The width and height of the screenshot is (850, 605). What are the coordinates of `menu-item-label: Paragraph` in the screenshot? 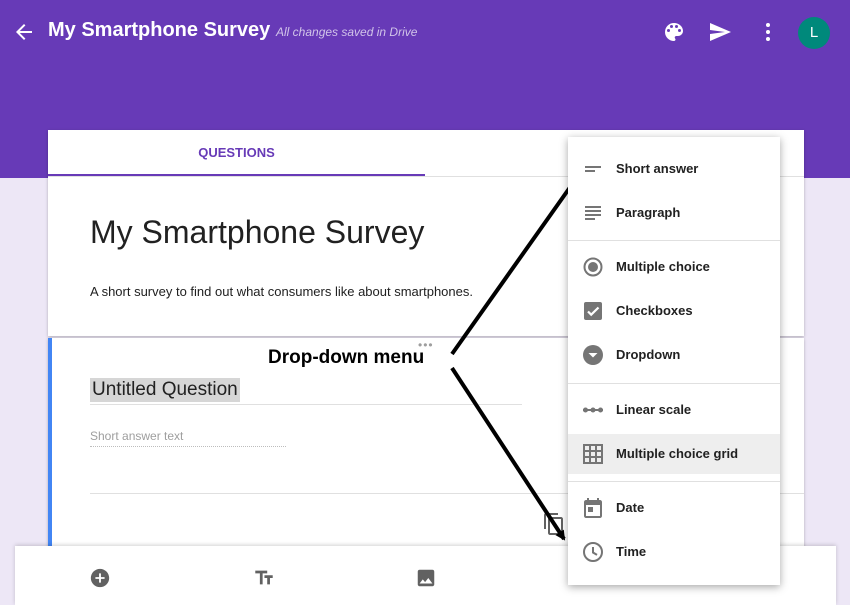 It's located at (648, 212).